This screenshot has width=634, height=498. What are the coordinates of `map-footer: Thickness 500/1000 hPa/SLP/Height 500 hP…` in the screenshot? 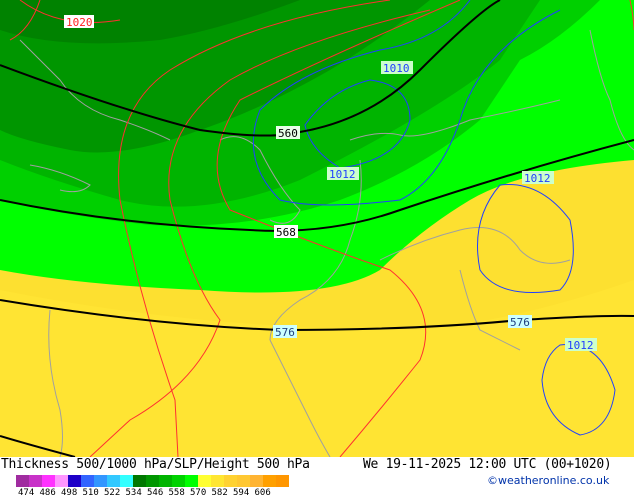 It's located at (317, 477).